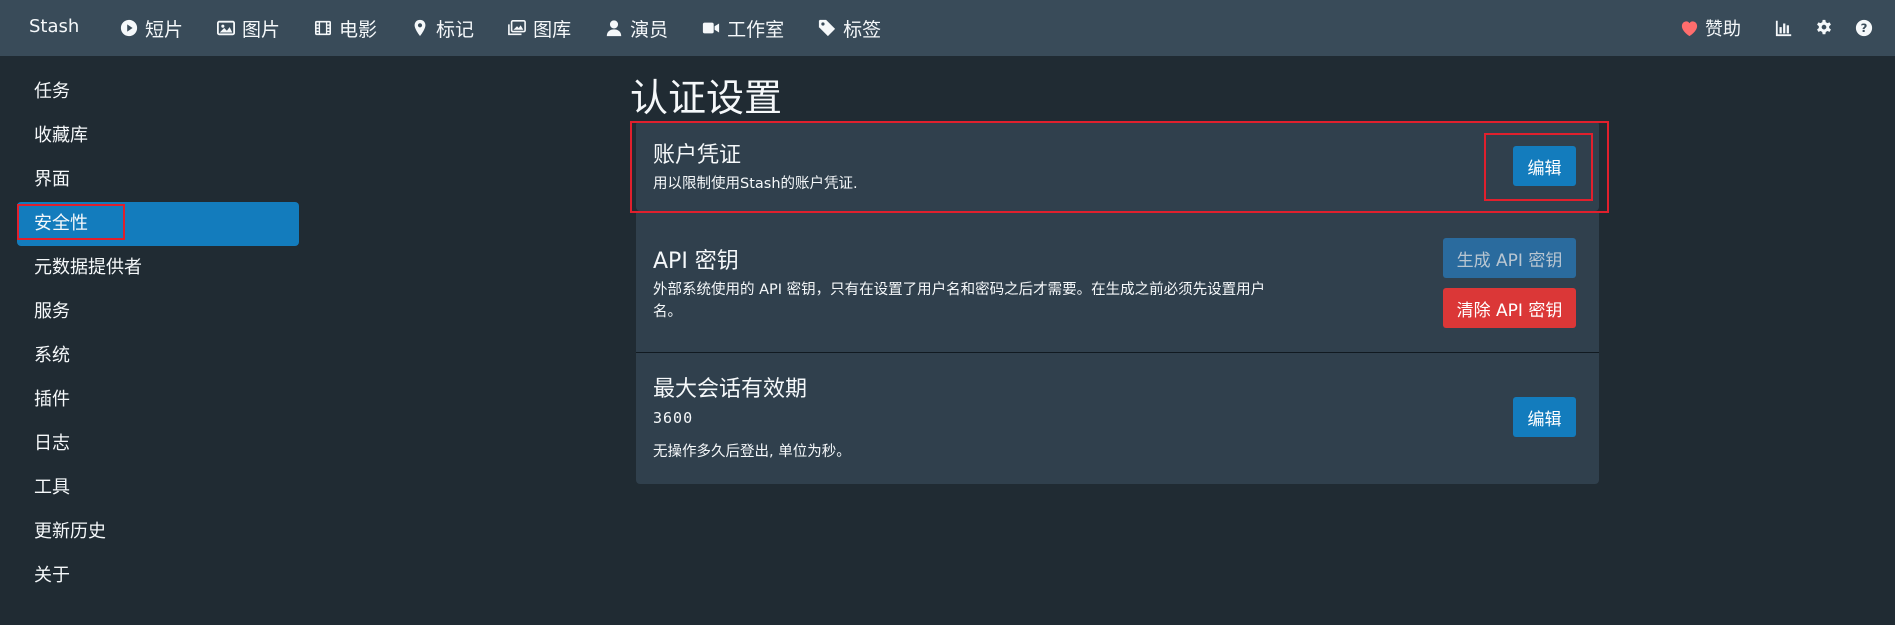  Describe the element at coordinates (649, 29) in the screenshot. I see `nav-label: 演员` at that location.